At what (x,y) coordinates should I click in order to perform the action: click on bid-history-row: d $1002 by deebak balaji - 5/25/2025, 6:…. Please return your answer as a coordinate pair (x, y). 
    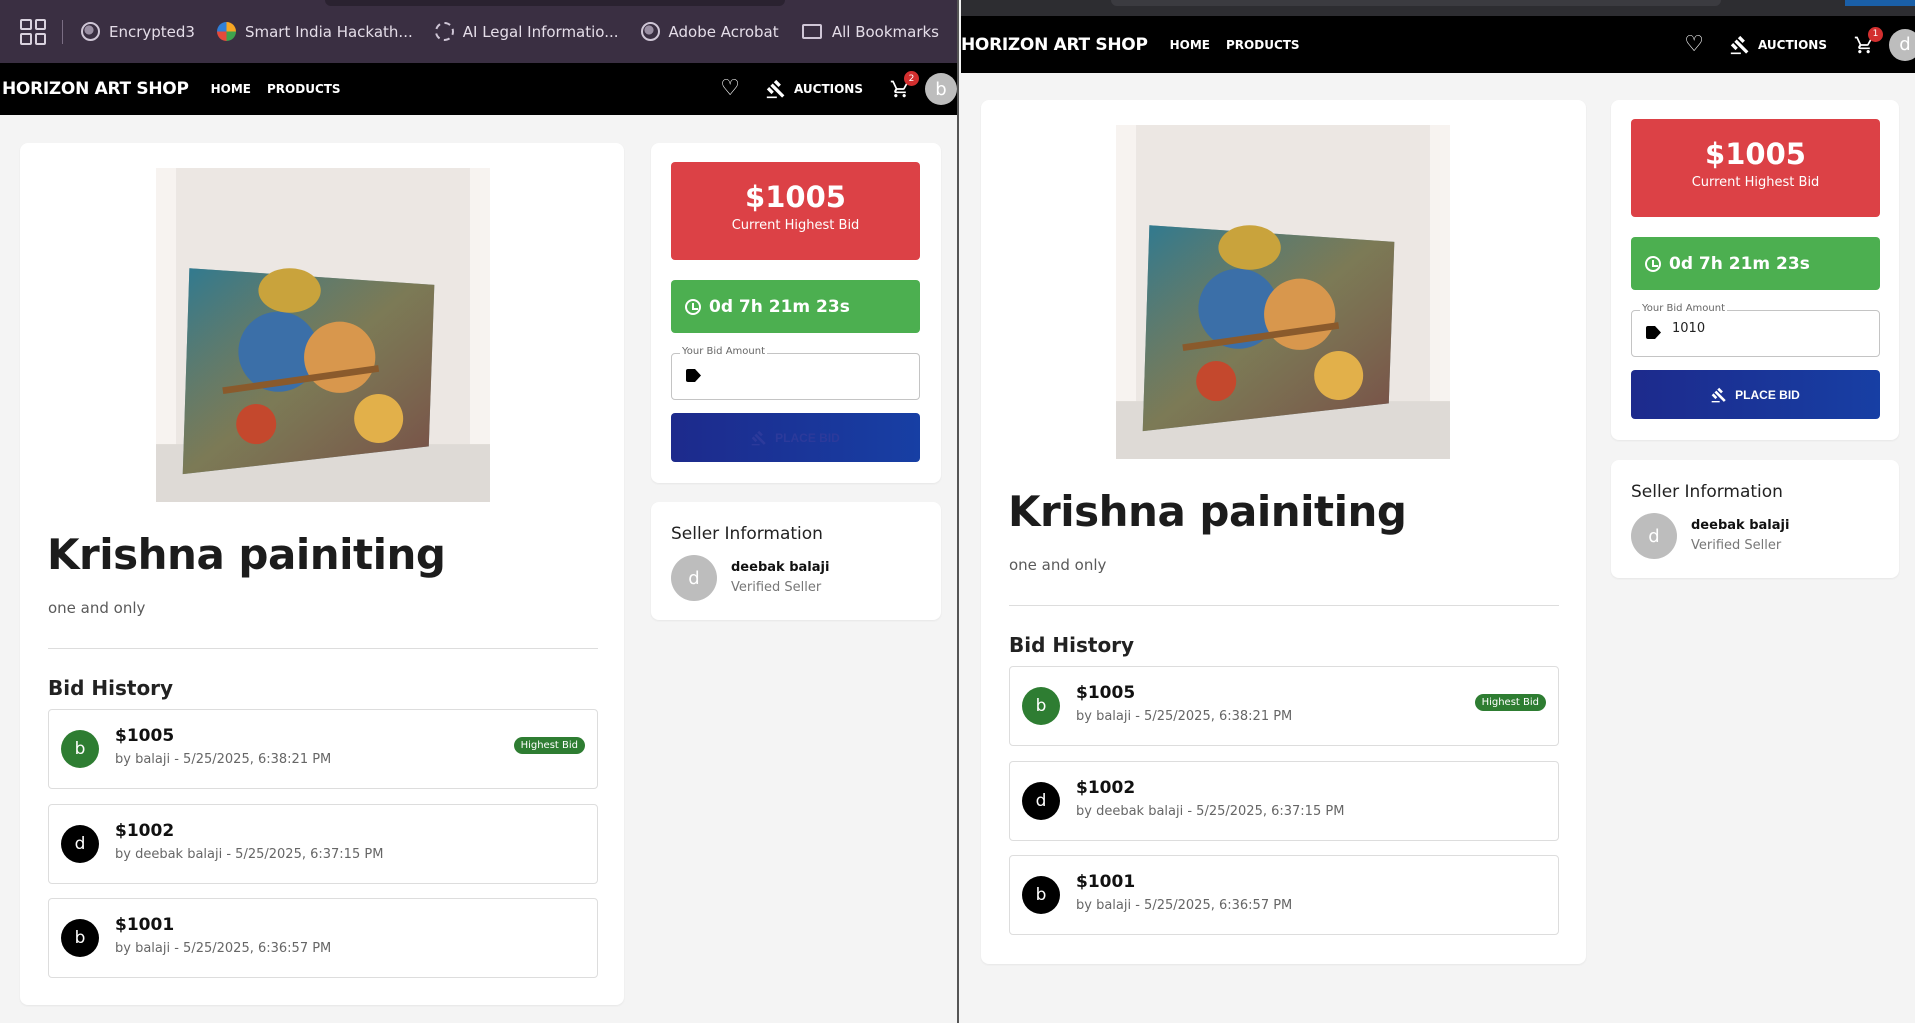
    Looking at the image, I should click on (323, 844).